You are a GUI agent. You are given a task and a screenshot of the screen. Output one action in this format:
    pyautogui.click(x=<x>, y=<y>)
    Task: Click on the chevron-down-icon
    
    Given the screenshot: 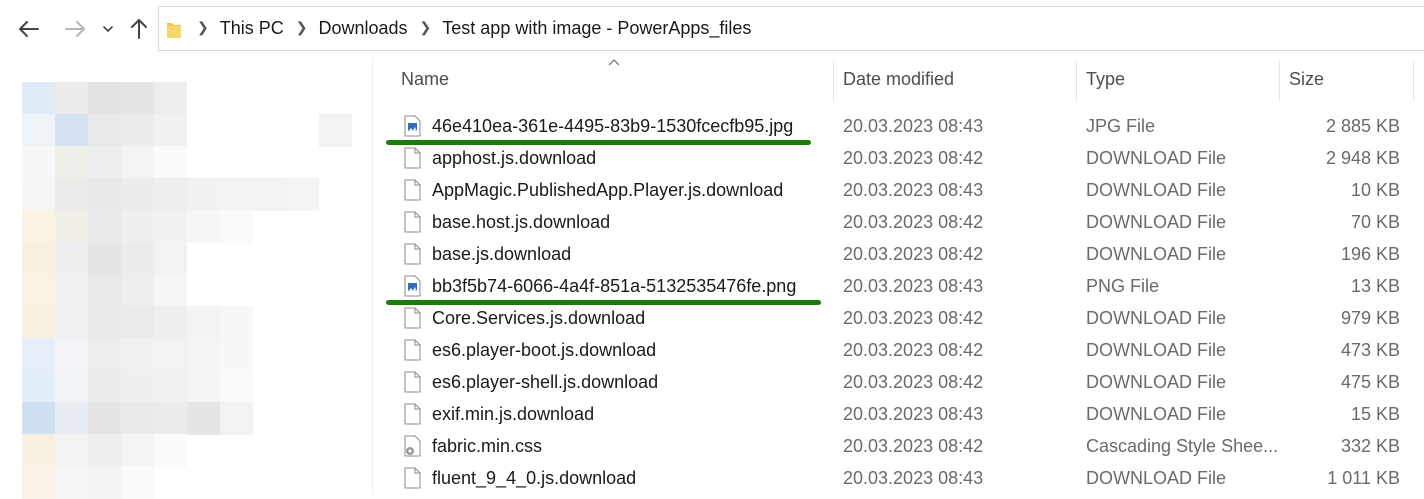 What is the action you would take?
    pyautogui.click(x=108, y=29)
    